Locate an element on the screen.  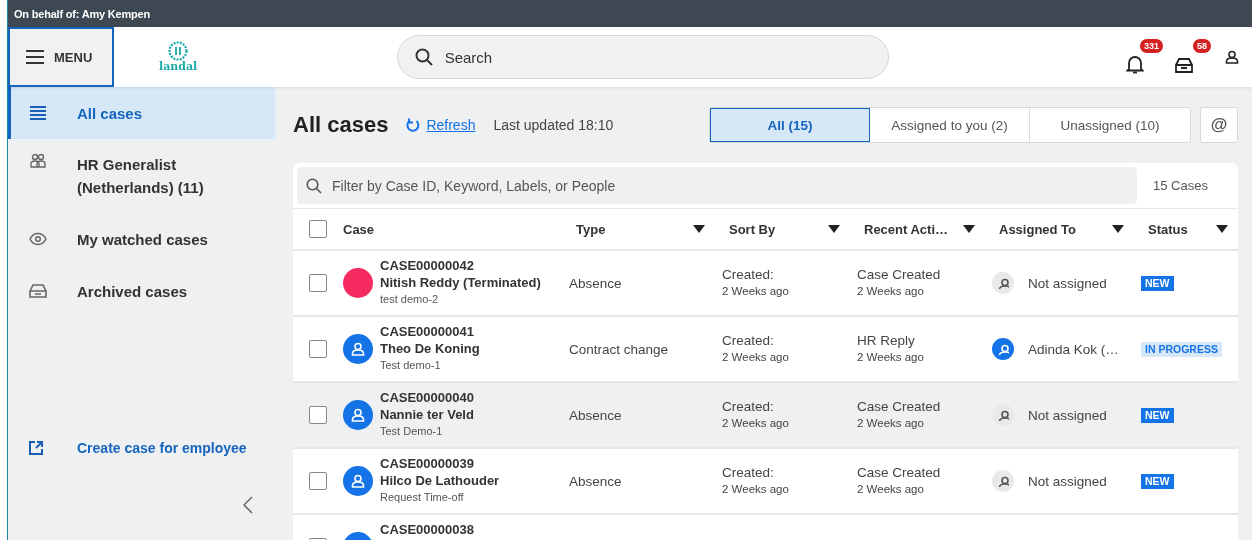
search-input: Search is located at coordinates (666, 57).